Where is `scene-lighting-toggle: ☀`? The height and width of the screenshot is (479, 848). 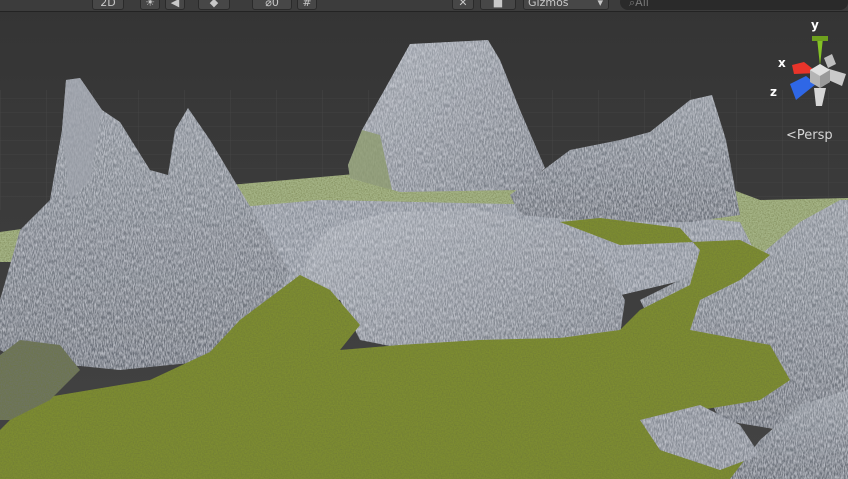
scene-lighting-toggle: ☀ is located at coordinates (150, 5).